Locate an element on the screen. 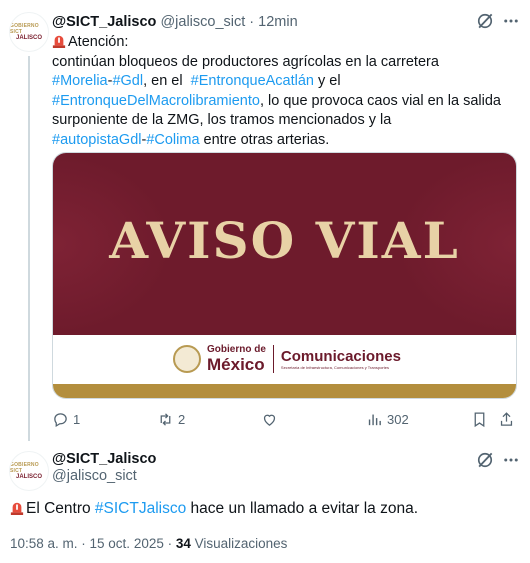 The width and height of the screenshot is (530, 563). hashtag-entronque-acatlan: #EntronqueAcatlán is located at coordinates (252, 81).